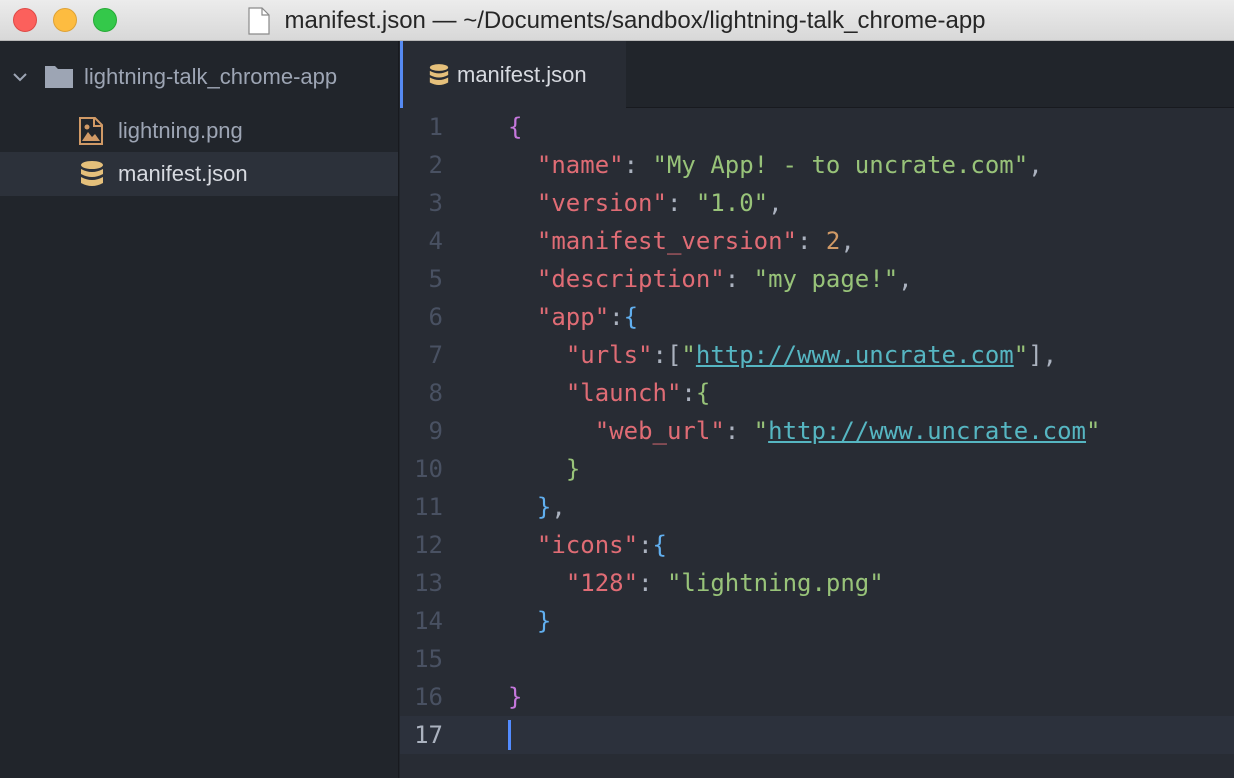 The height and width of the screenshot is (778, 1234). I want to click on tab-label: manifest.json, so click(522, 74).